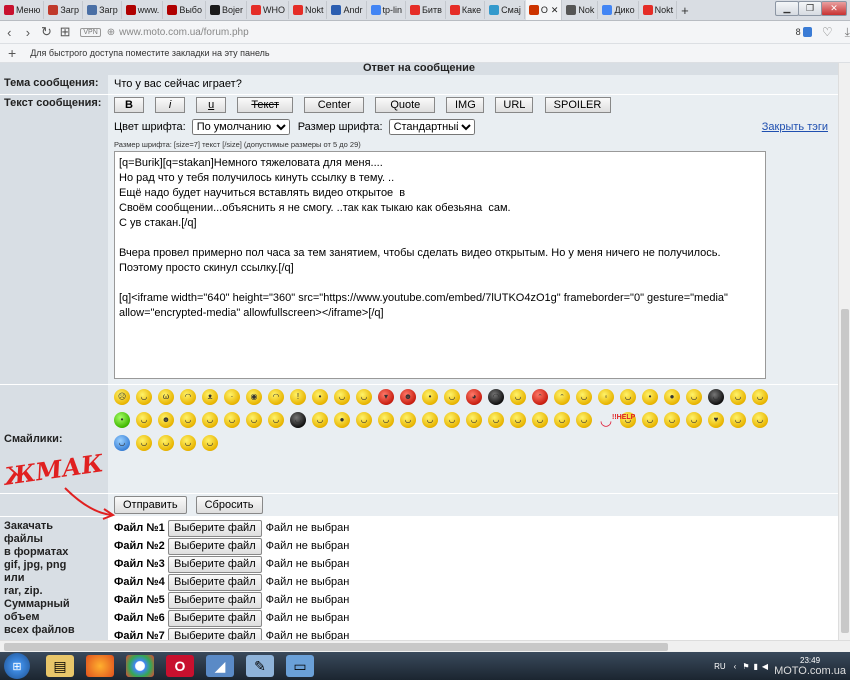 The width and height of the screenshot is (850, 680). What do you see at coordinates (46, 32) in the screenshot?
I see `reload-icon: ↻` at bounding box center [46, 32].